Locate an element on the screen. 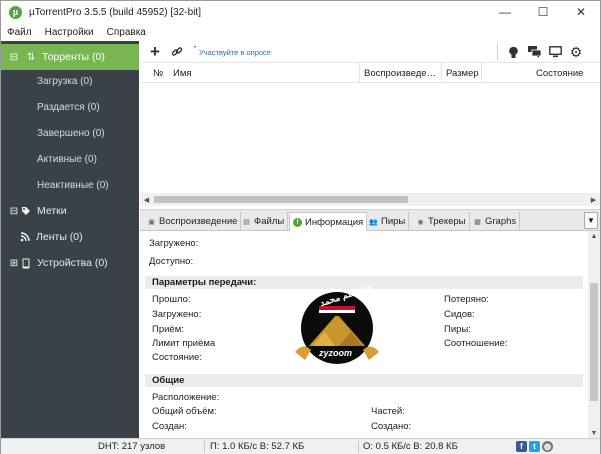 The width and height of the screenshot is (601, 454). status-separator is located at coordinates (204, 447).